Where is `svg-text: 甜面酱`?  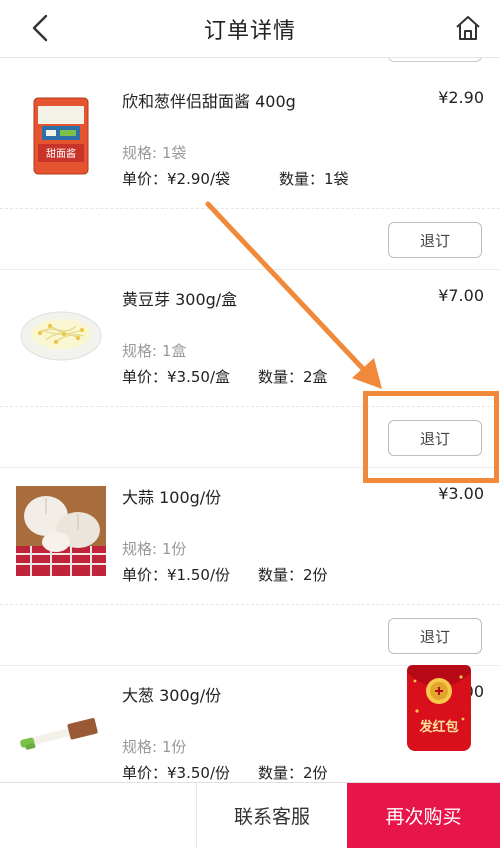 svg-text: 甜面酱 is located at coordinates (61, 153).